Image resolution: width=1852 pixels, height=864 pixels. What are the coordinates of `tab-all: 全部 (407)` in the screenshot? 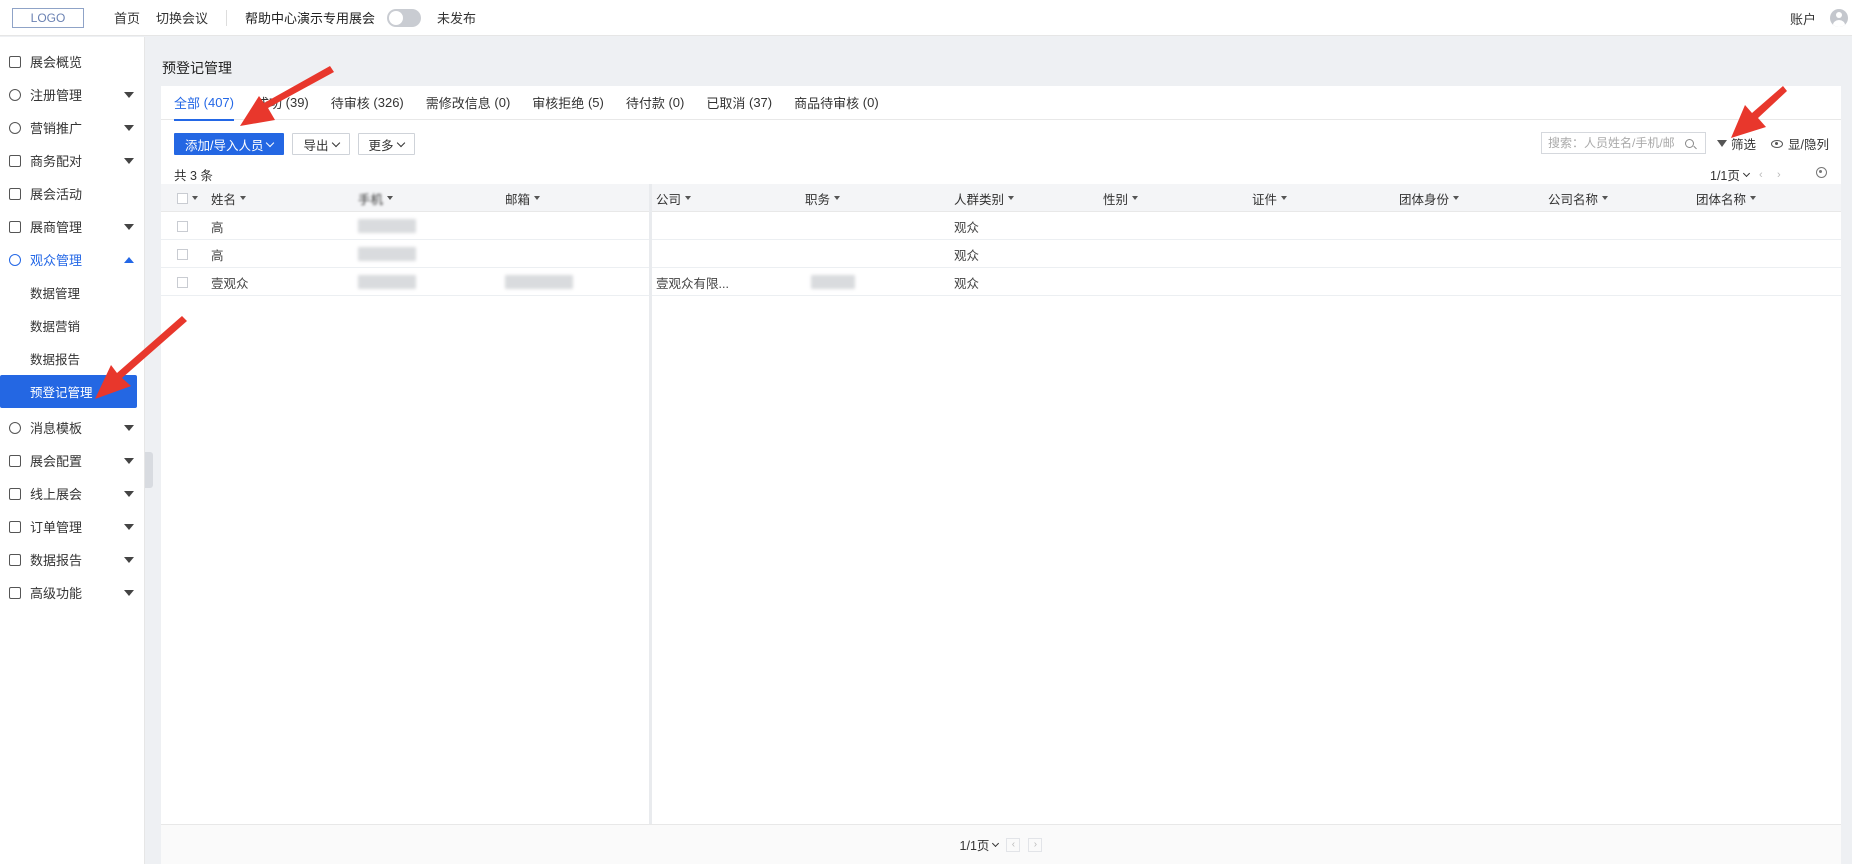 It's located at (204, 103).